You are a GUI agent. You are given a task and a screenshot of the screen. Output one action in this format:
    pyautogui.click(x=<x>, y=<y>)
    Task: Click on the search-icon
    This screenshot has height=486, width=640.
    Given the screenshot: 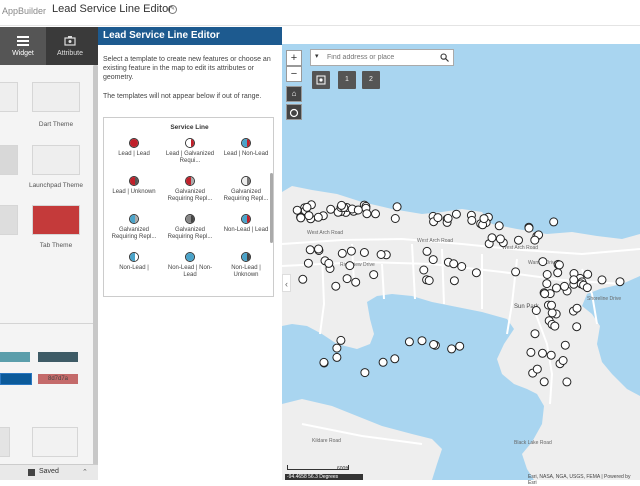 What is the action you would take?
    pyautogui.click(x=444, y=57)
    